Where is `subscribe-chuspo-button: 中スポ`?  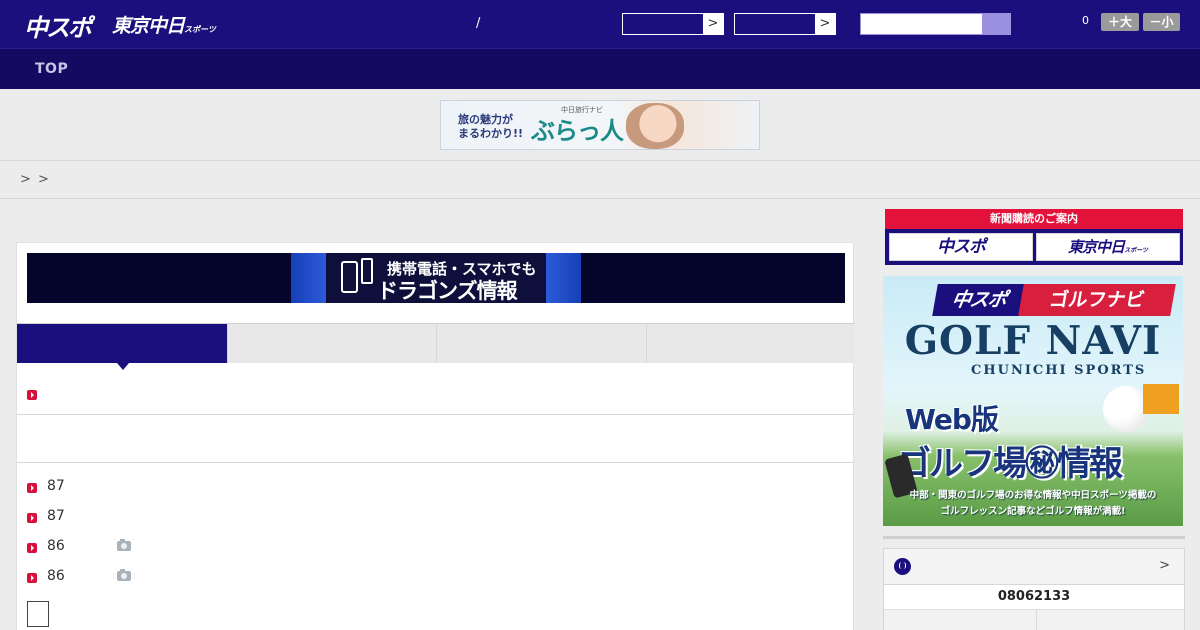 subscribe-chuspo-button: 中スポ is located at coordinates (961, 247).